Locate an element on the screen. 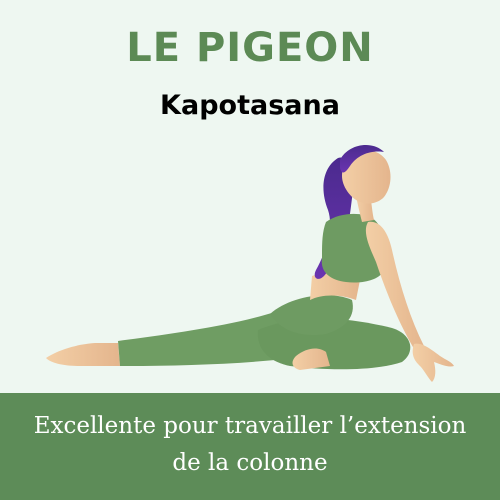  description-line-1: Excellente pour travailler l’extension is located at coordinates (250, 426).